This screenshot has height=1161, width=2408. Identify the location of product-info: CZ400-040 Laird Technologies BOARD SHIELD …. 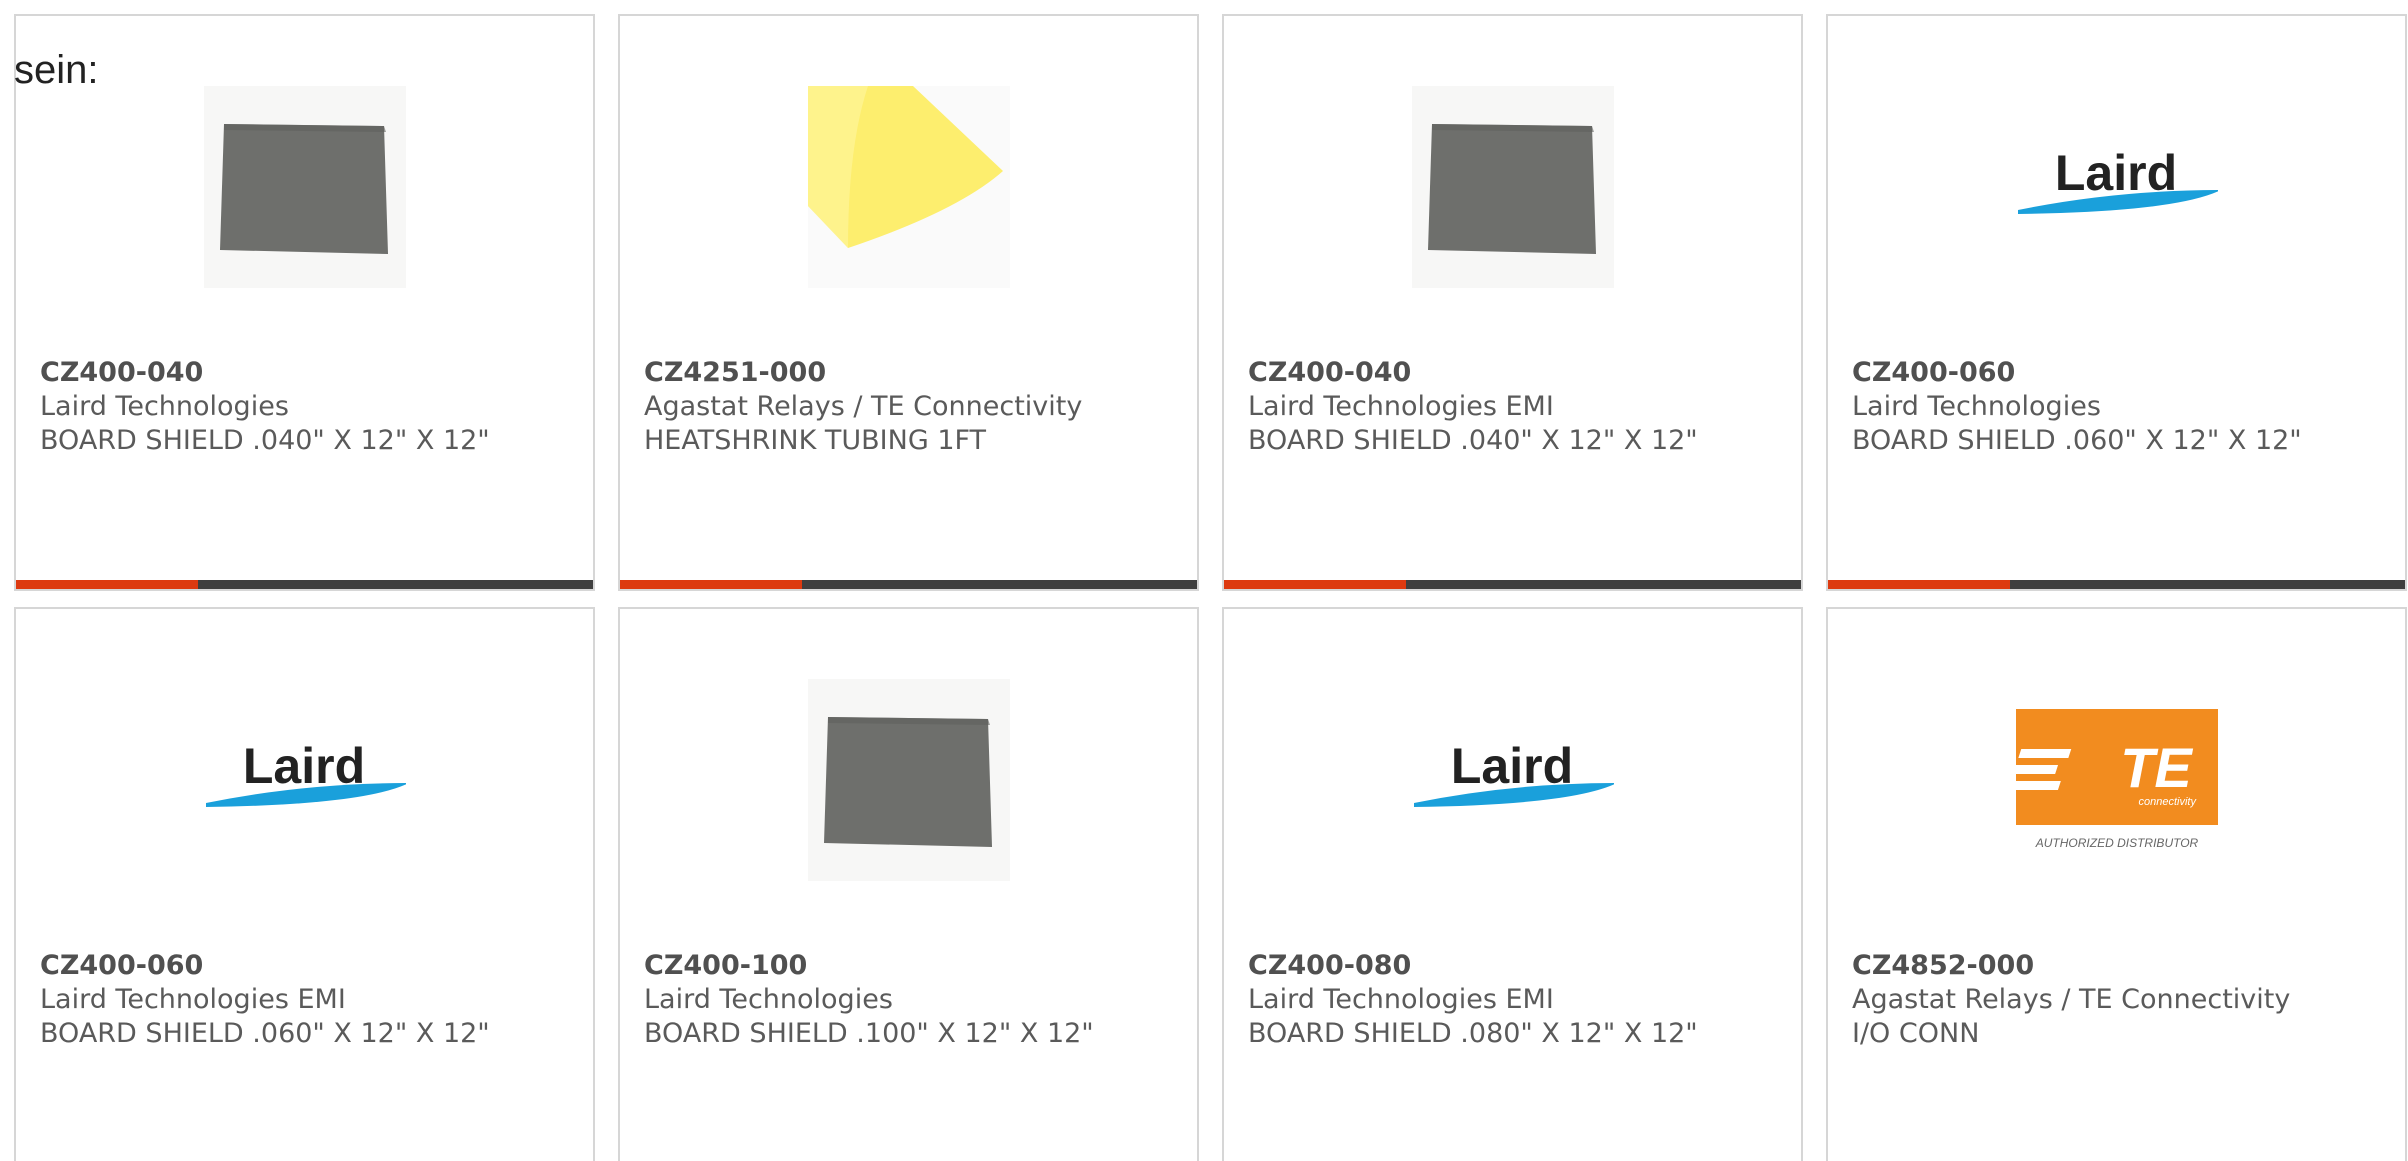
(308, 407).